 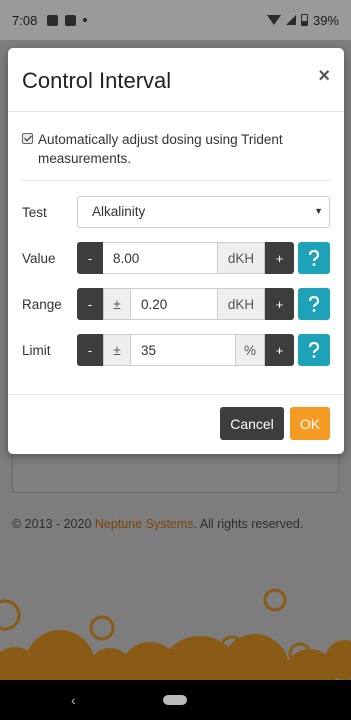 I want to click on value-unit: dKH, so click(x=241, y=258).